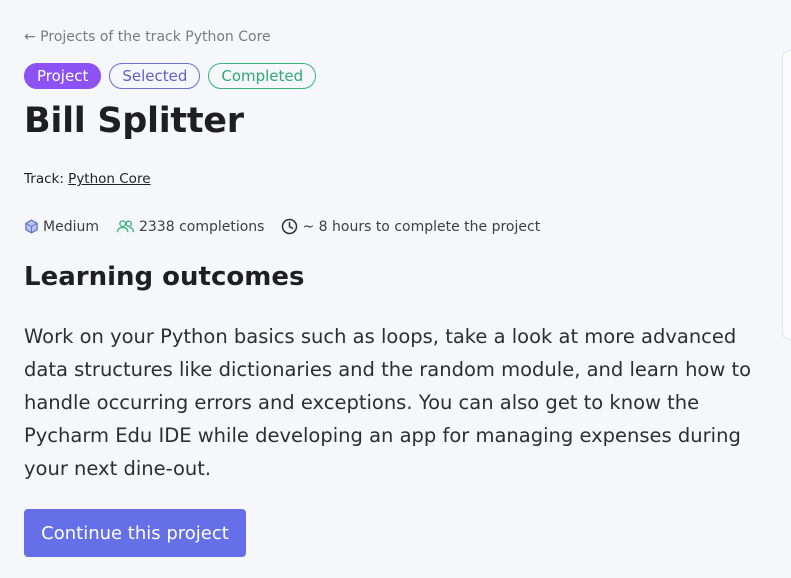 This screenshot has height=578, width=791. Describe the element at coordinates (155, 76) in the screenshot. I see `selected-badge: Selected` at that location.